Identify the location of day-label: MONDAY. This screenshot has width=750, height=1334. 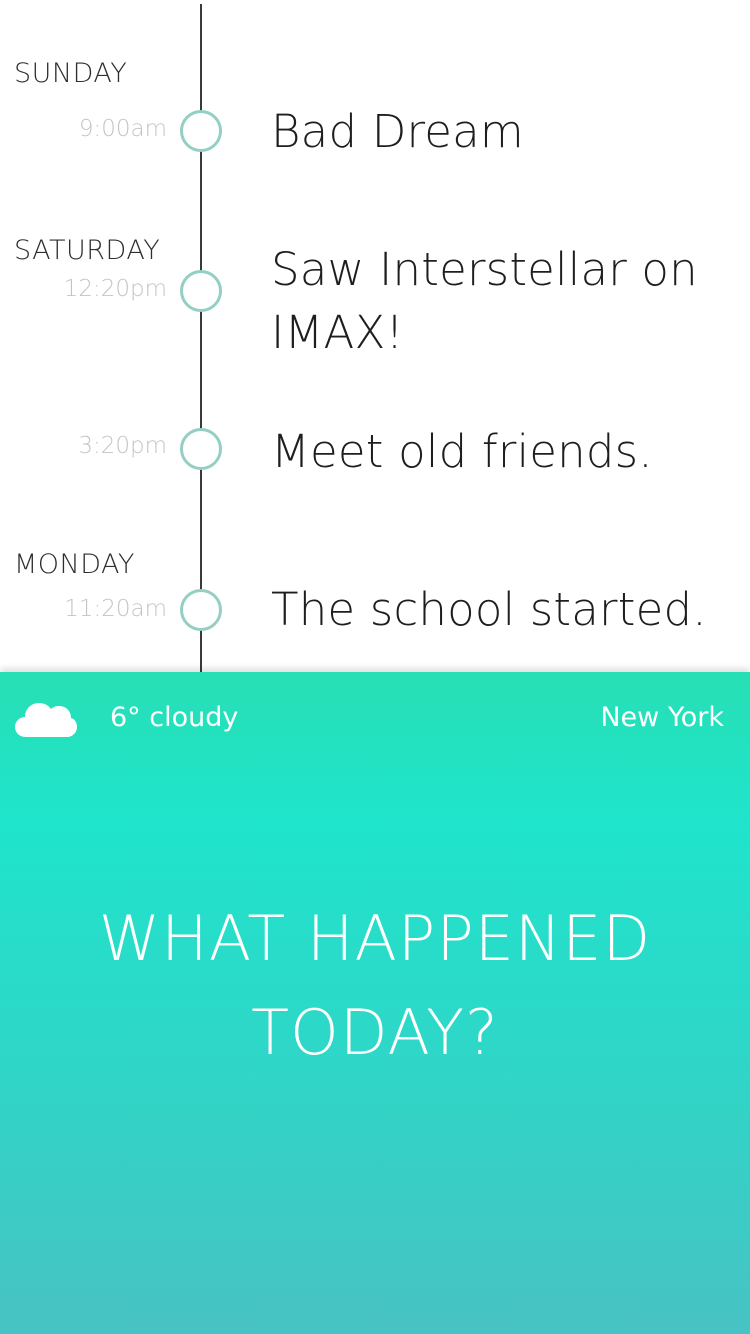
(74, 564).